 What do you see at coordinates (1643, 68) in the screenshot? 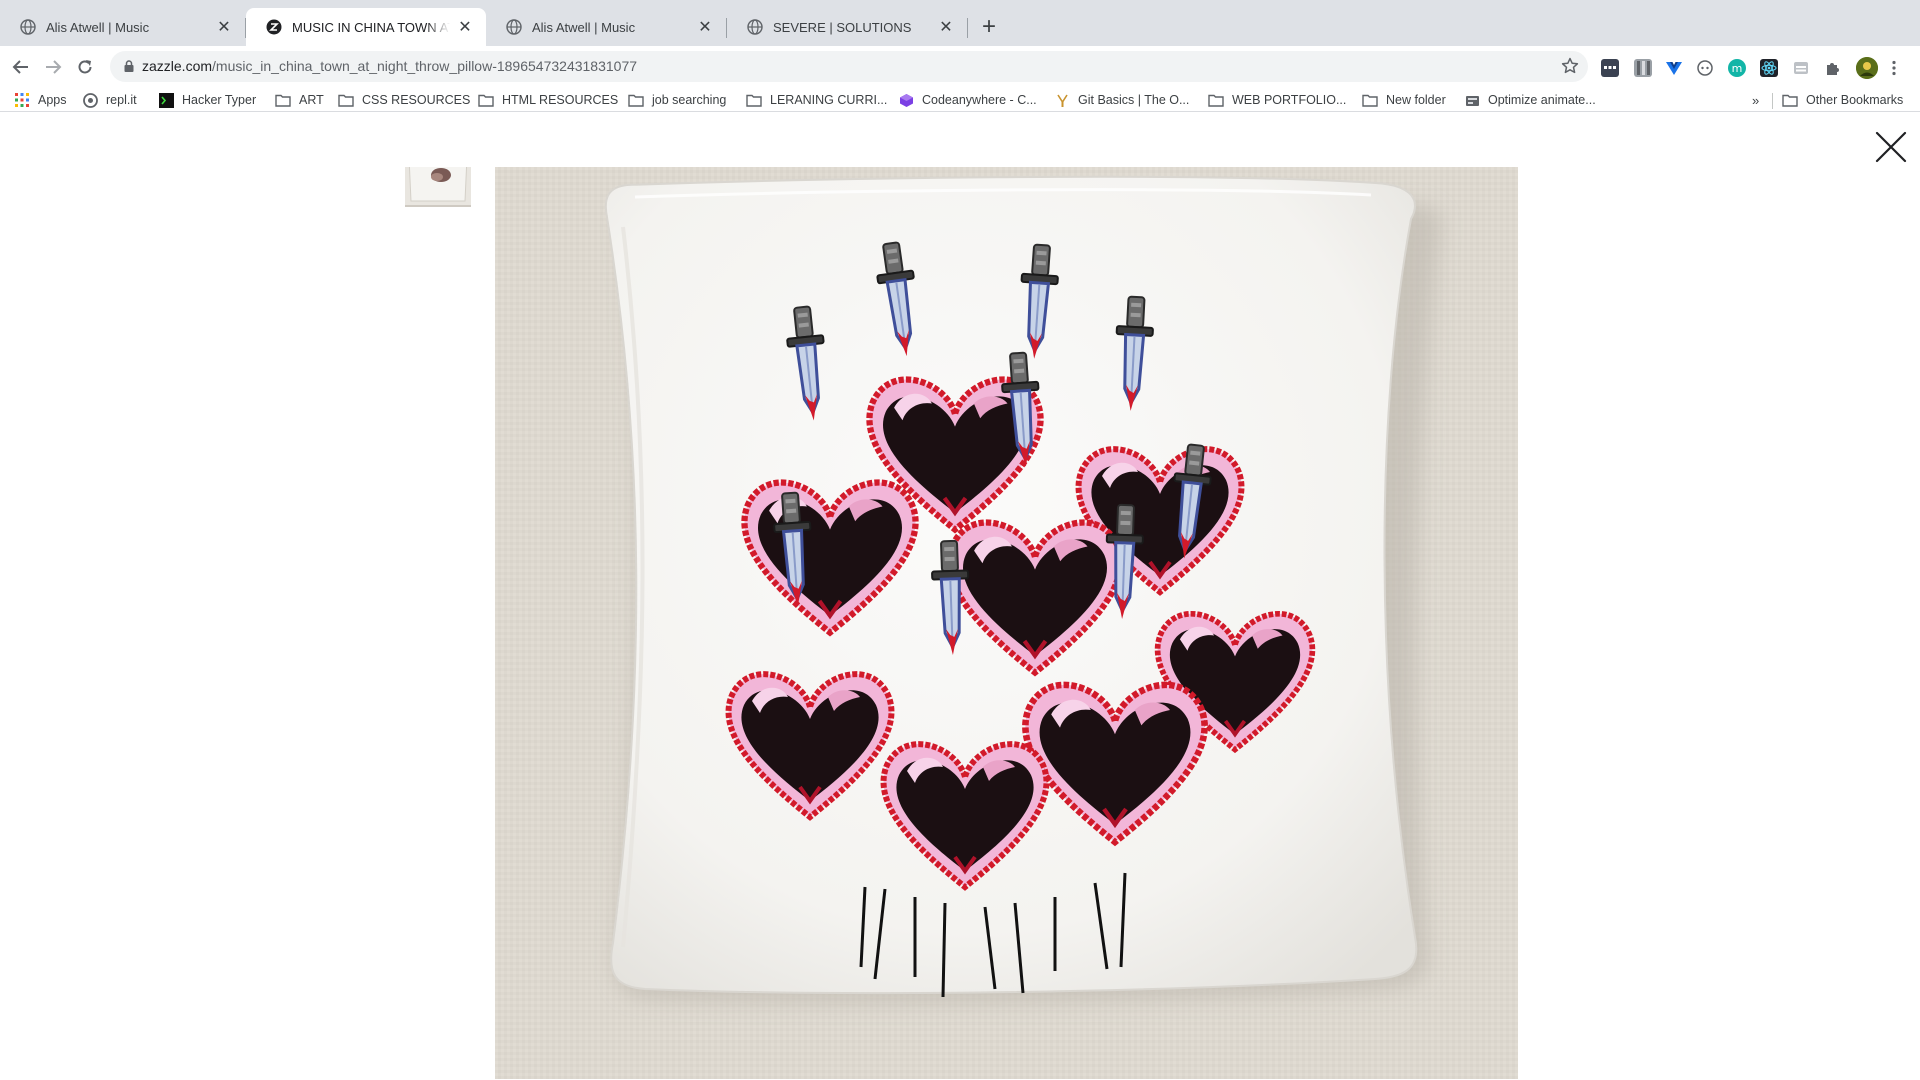
I see `extension-stripes-icon` at bounding box center [1643, 68].